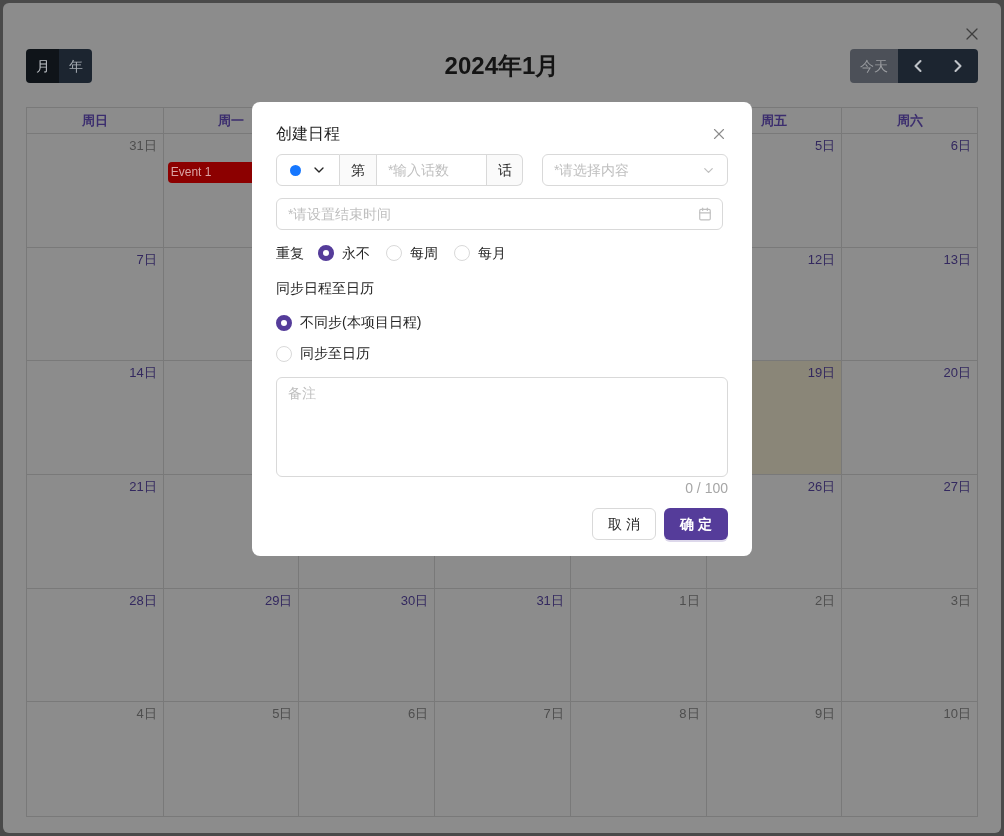 This screenshot has width=1004, height=836. What do you see at coordinates (696, 524) in the screenshot?
I see `confirm-button: 确 定` at bounding box center [696, 524].